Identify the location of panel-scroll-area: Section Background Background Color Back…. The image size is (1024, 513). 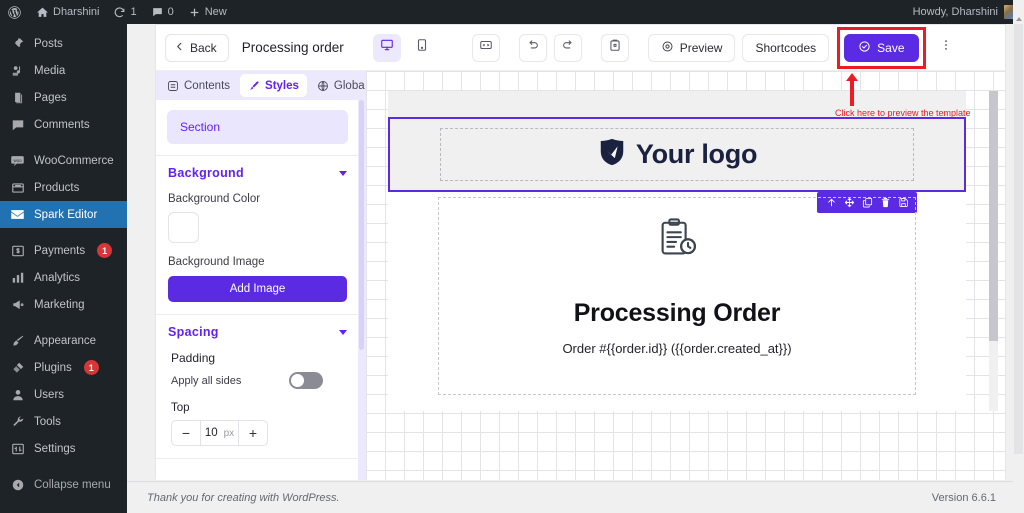
(257, 290).